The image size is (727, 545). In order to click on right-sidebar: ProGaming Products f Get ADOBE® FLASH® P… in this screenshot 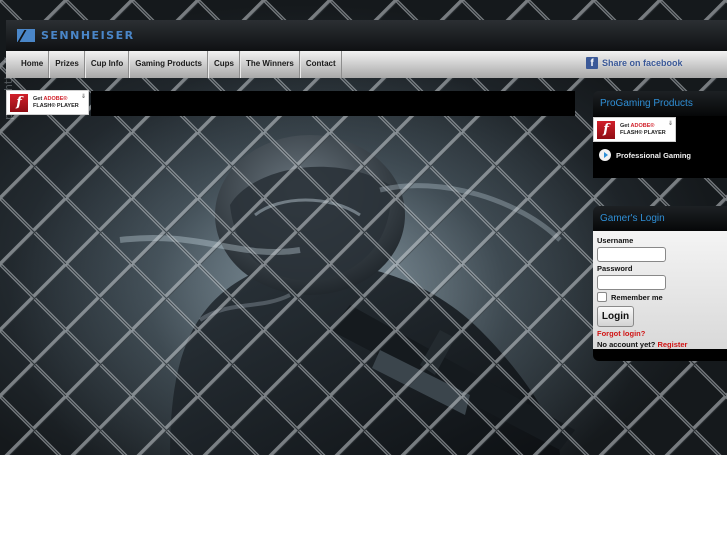, I will do `click(660, 226)`.